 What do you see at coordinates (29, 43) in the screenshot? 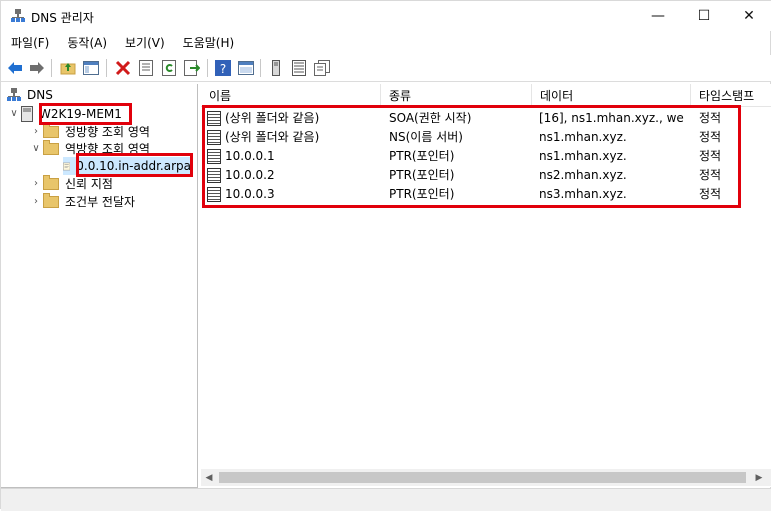
I see `menu-file: 파일(F)` at bounding box center [29, 43].